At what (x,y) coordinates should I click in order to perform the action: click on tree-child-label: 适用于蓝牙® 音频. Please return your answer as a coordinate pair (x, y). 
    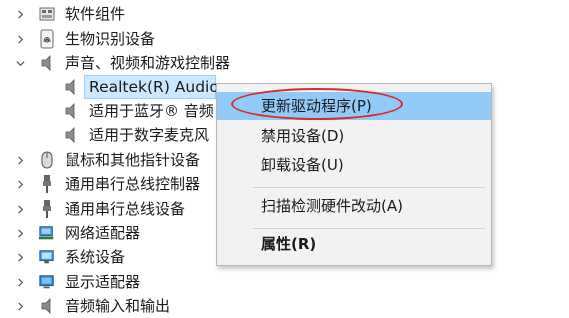
    Looking at the image, I should click on (151, 111).